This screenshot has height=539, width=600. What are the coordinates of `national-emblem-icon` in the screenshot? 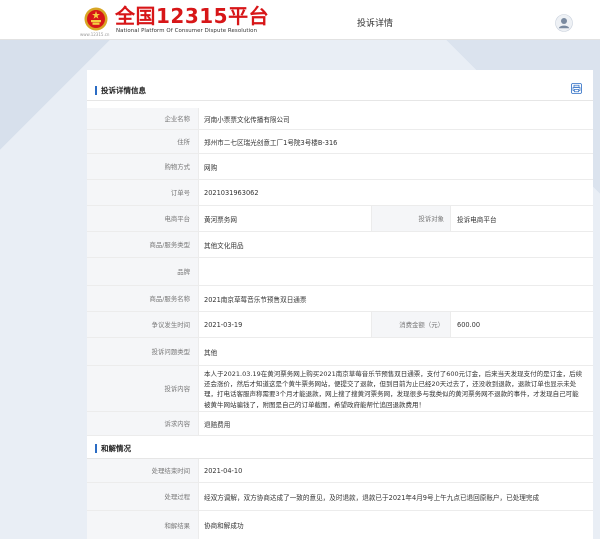 It's located at (96, 19).